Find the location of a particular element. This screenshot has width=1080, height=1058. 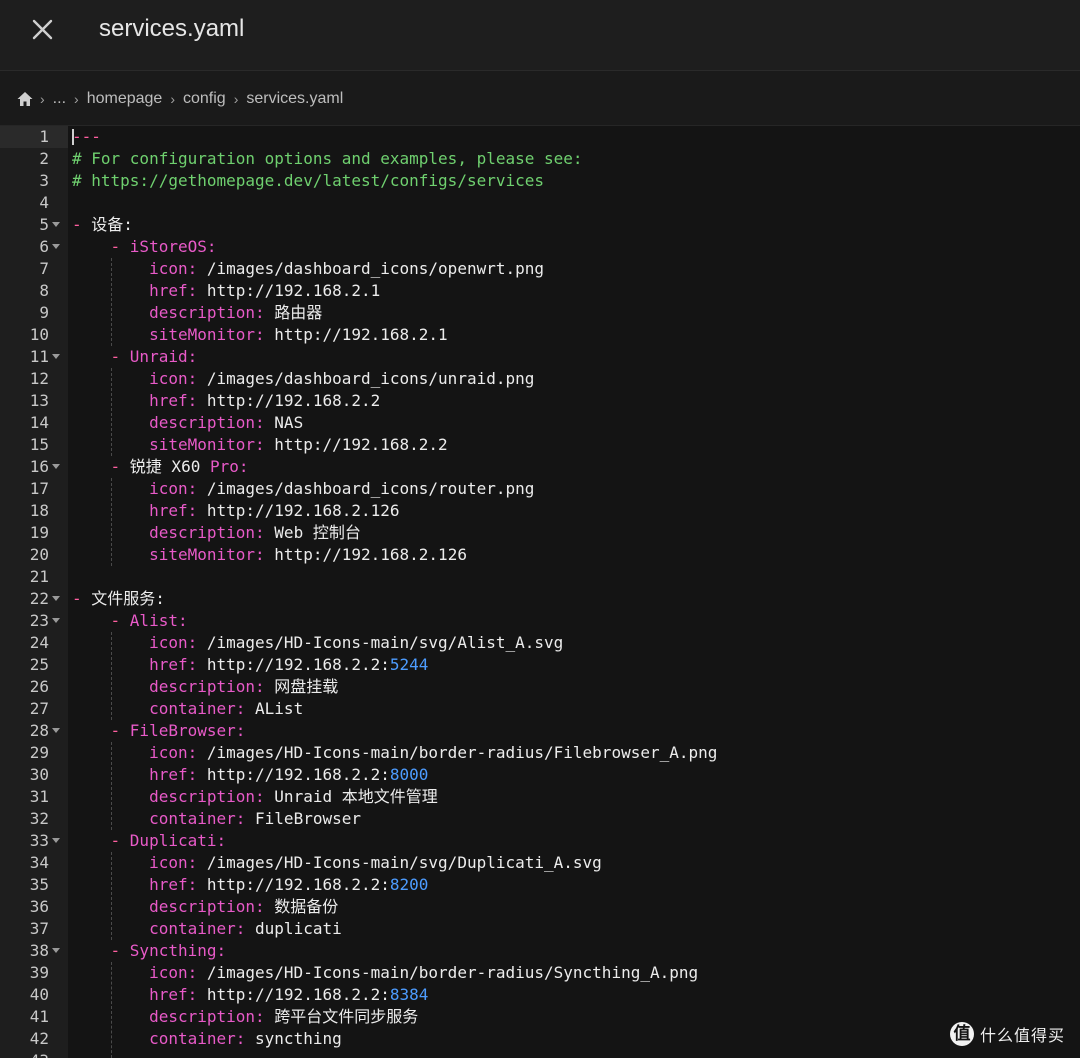

code-line: 31 description: Unraid 本地文件管理 is located at coordinates (540, 797).